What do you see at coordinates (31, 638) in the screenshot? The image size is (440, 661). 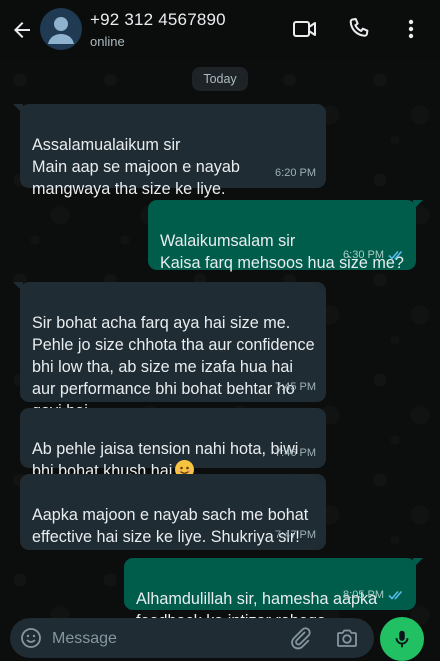 I see `emoji-icon` at bounding box center [31, 638].